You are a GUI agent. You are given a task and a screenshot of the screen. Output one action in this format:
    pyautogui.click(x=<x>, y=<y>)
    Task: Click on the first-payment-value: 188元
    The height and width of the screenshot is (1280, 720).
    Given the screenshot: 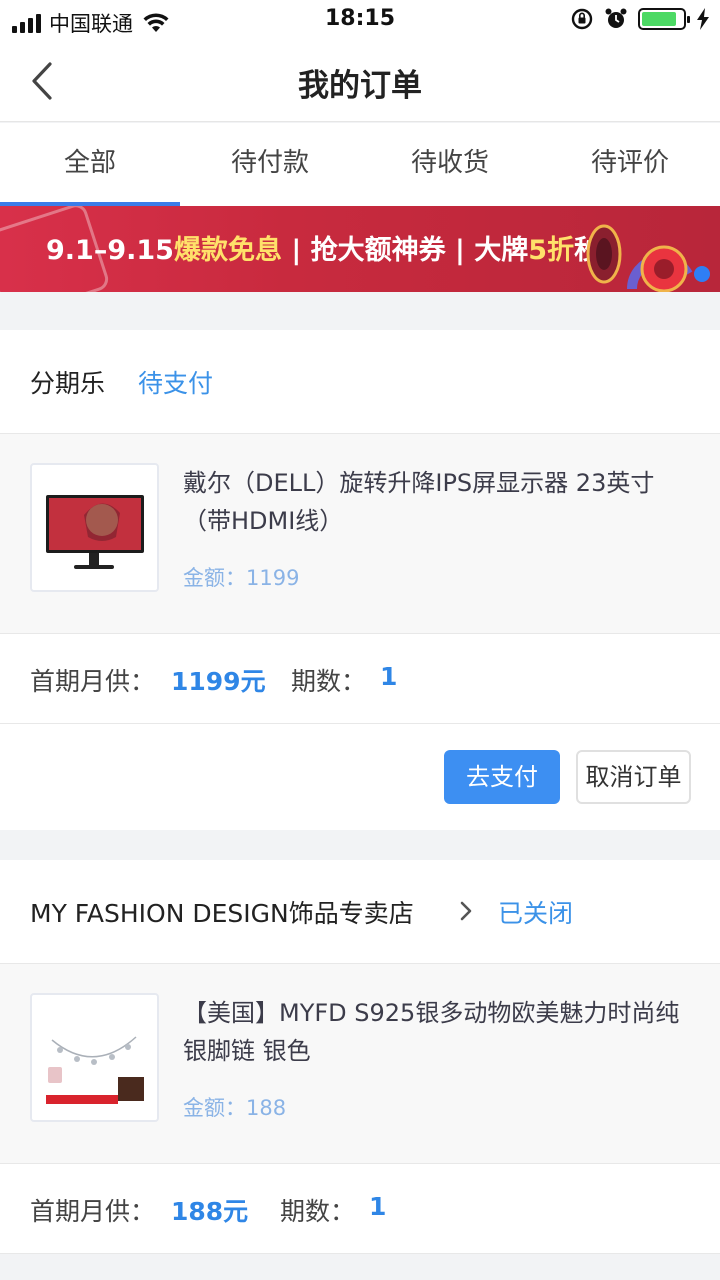 What is the action you would take?
    pyautogui.click(x=210, y=1211)
    